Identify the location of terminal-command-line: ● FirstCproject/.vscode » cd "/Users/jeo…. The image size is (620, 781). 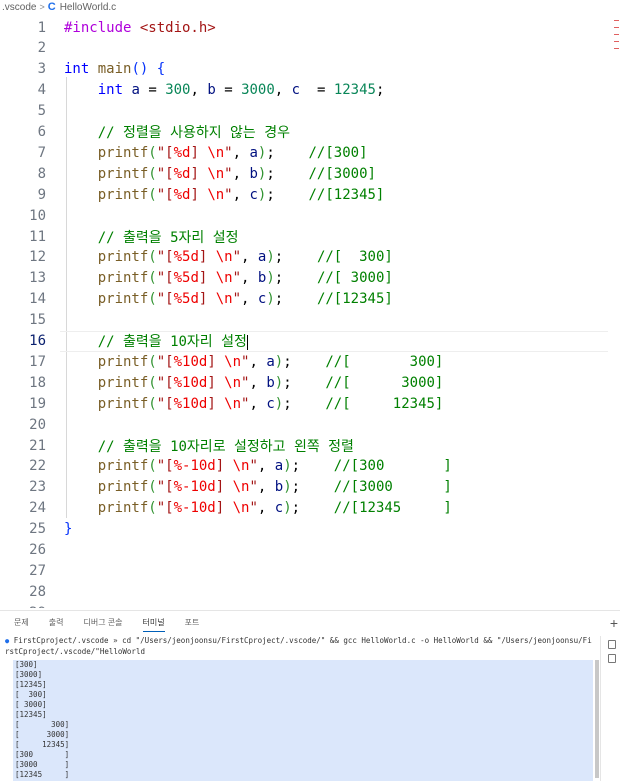
(297, 646).